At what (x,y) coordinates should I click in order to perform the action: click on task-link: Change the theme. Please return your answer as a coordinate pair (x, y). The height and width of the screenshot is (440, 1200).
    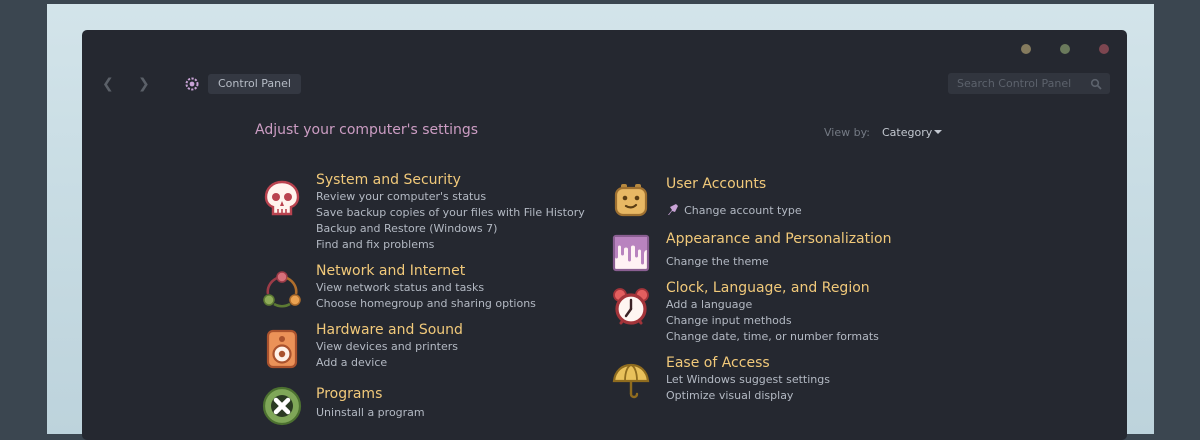
    Looking at the image, I should click on (778, 262).